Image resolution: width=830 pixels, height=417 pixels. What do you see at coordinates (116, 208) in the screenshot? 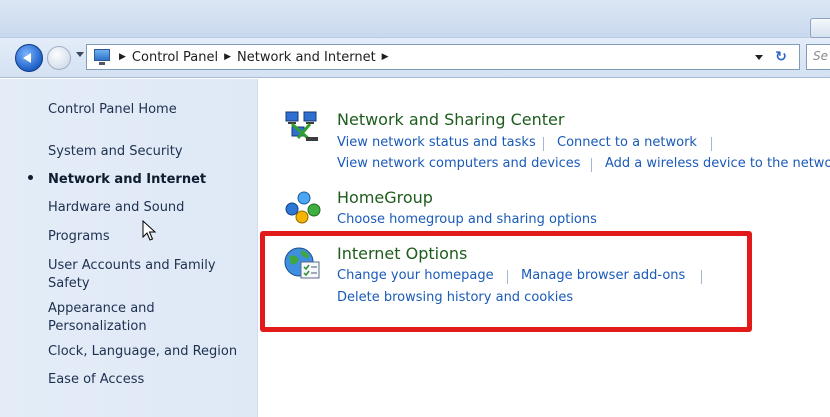
I see `sidebar-item-hardware-and-sound: Hardware and Sound` at bounding box center [116, 208].